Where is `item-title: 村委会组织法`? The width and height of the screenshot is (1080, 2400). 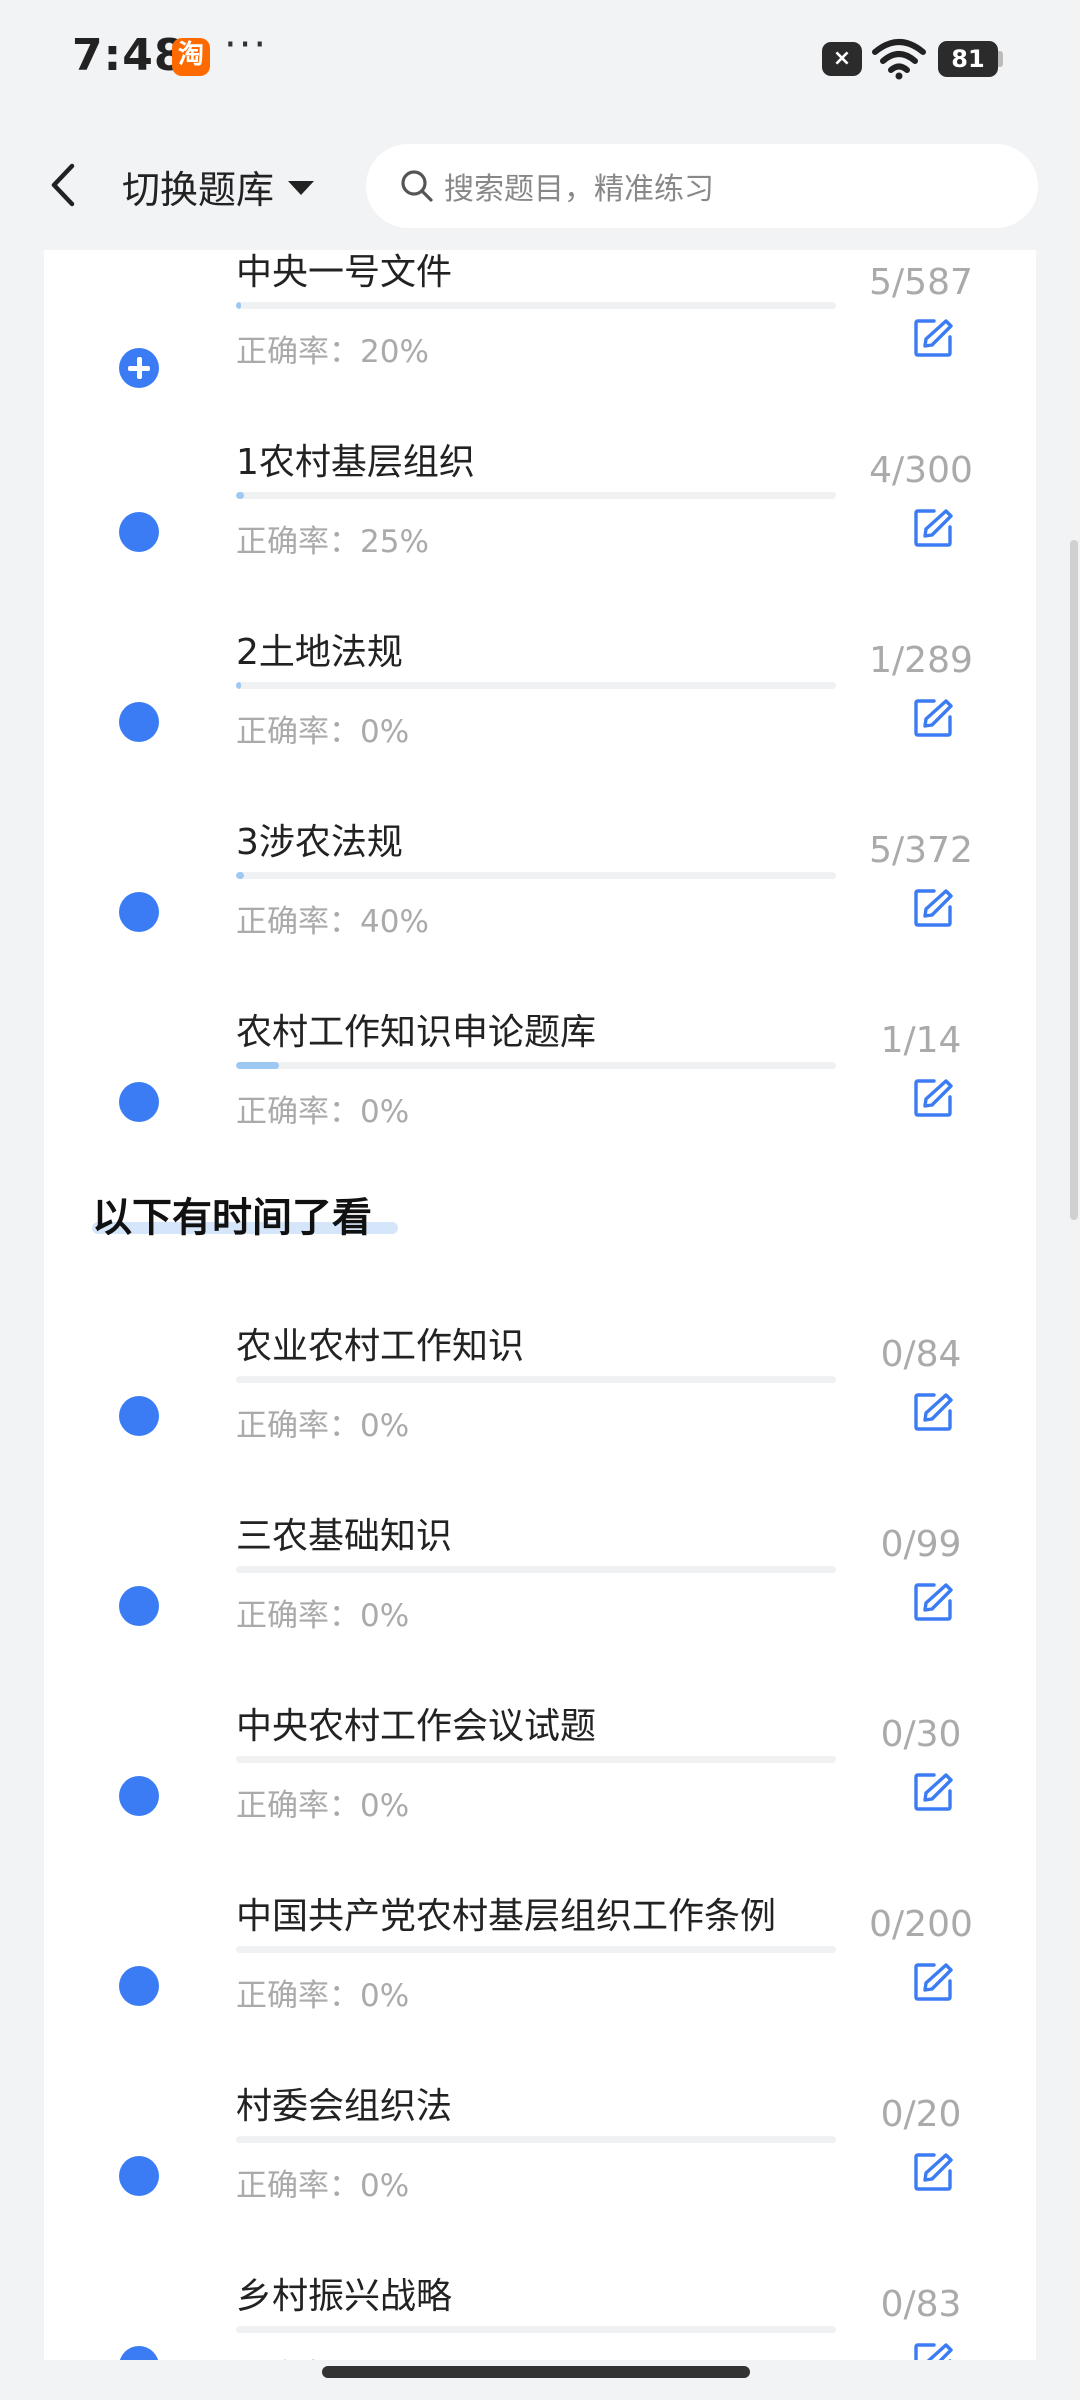 item-title: 村委会组织法 is located at coordinates (344, 2106).